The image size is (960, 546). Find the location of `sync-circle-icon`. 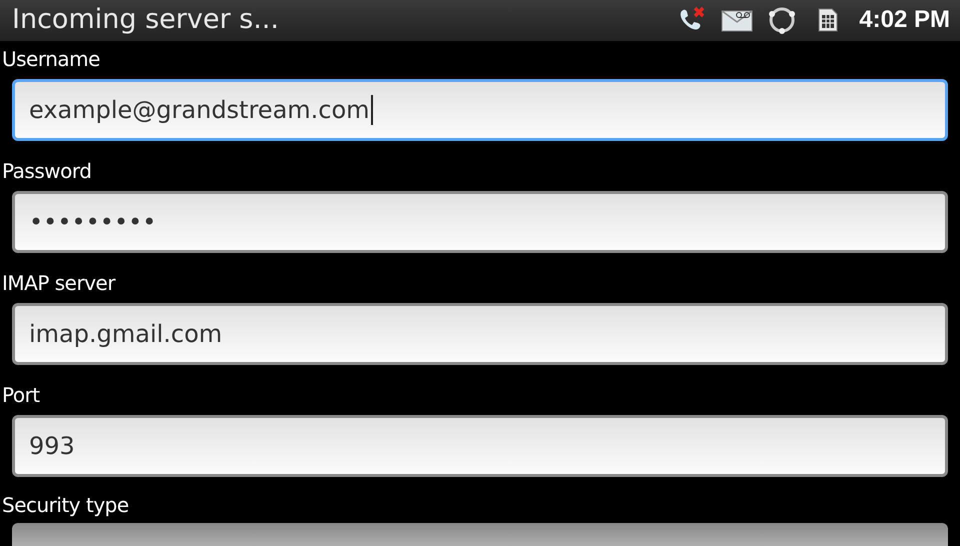

sync-circle-icon is located at coordinates (782, 20).